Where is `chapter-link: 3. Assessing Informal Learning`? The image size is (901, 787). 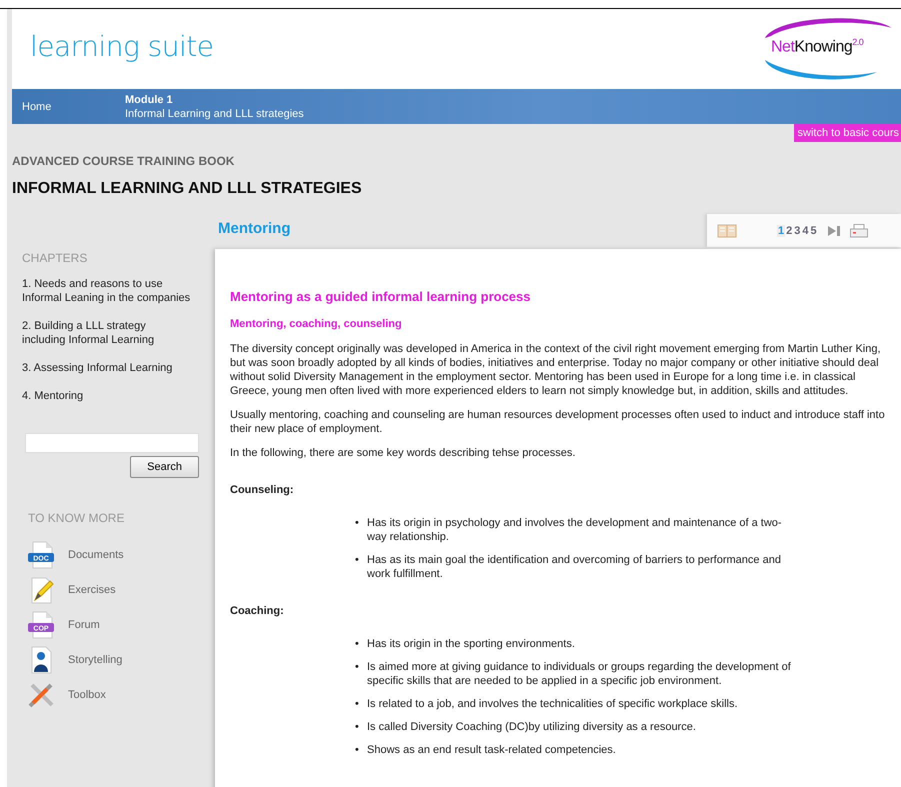
chapter-link: 3. Assessing Informal Learning is located at coordinates (107, 368).